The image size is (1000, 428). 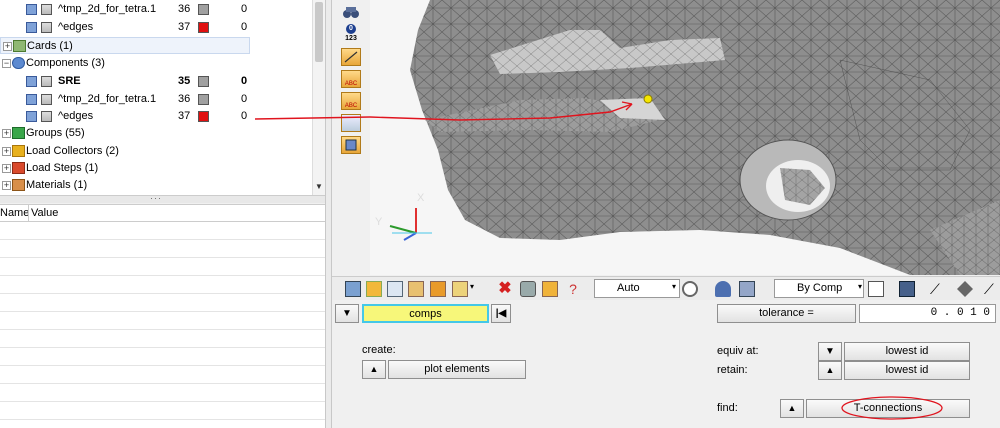 What do you see at coordinates (438, 289) in the screenshot?
I see `find-icon` at bounding box center [438, 289].